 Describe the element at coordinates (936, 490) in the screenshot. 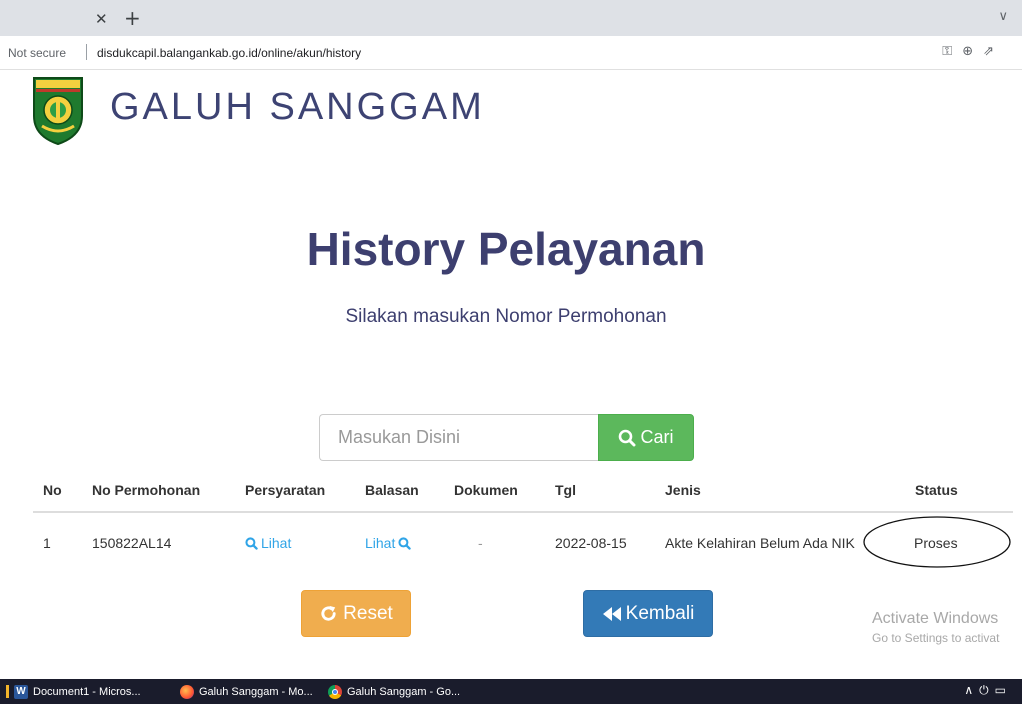

I see `column-header-status: Status` at that location.